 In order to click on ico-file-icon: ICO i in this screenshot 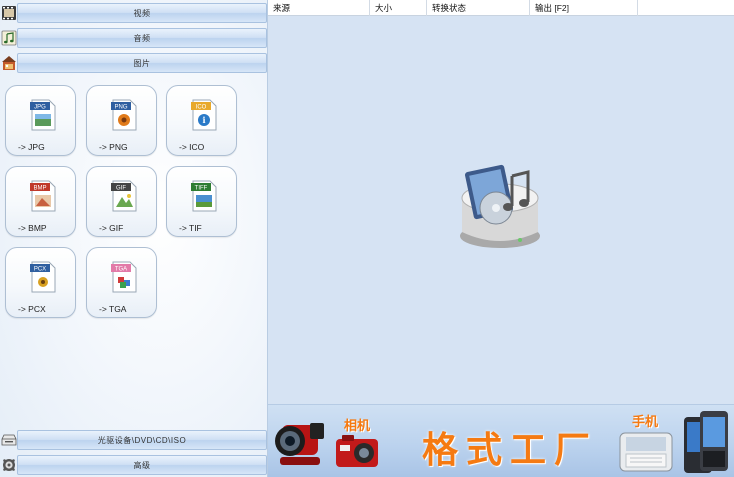, I will do `click(204, 115)`.